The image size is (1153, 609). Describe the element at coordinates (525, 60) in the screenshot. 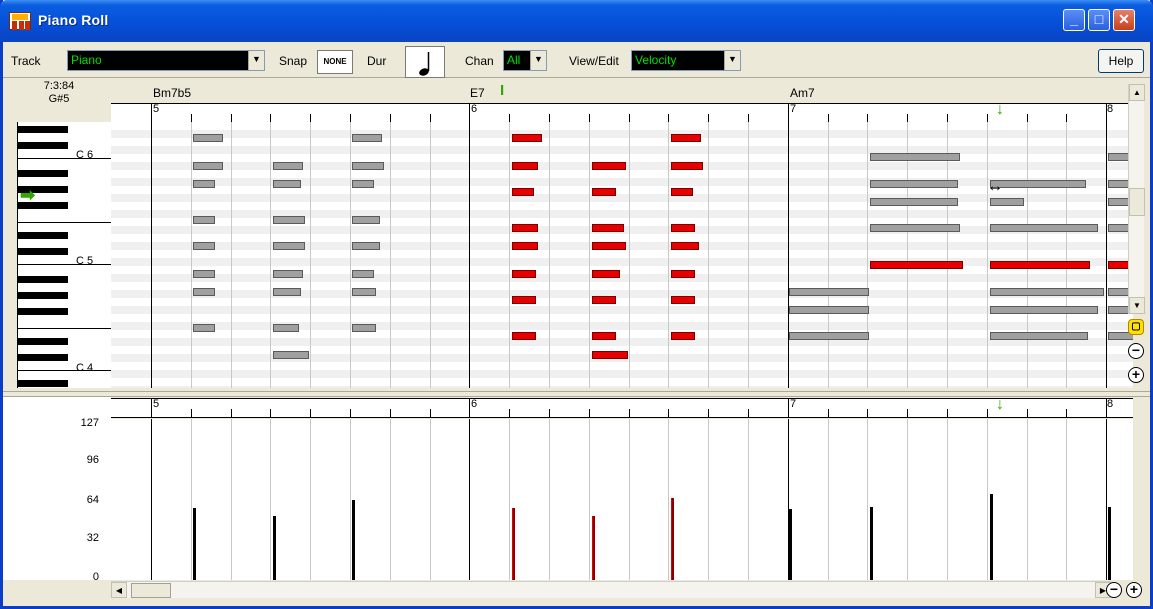

I see `channel-select: All ▼` at that location.